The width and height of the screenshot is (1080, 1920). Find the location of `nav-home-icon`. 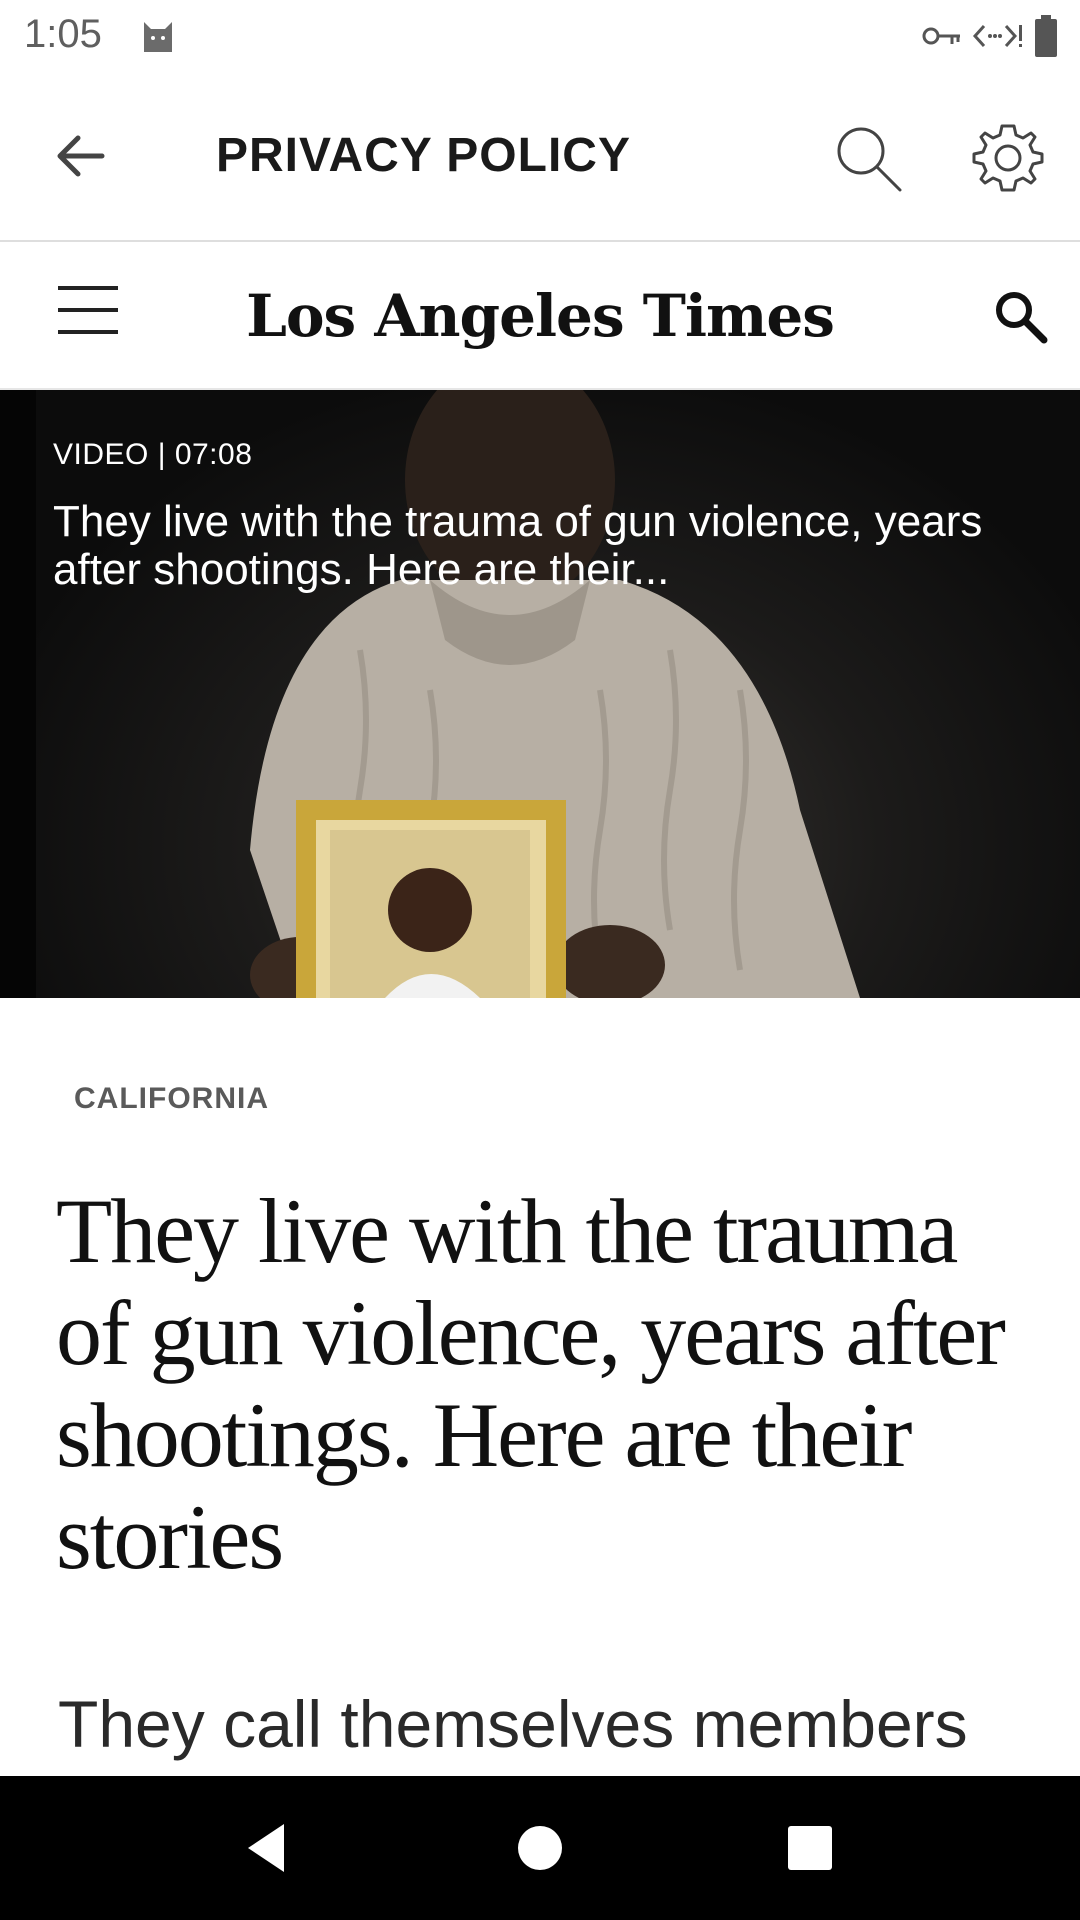

nav-home-icon is located at coordinates (540, 1848).